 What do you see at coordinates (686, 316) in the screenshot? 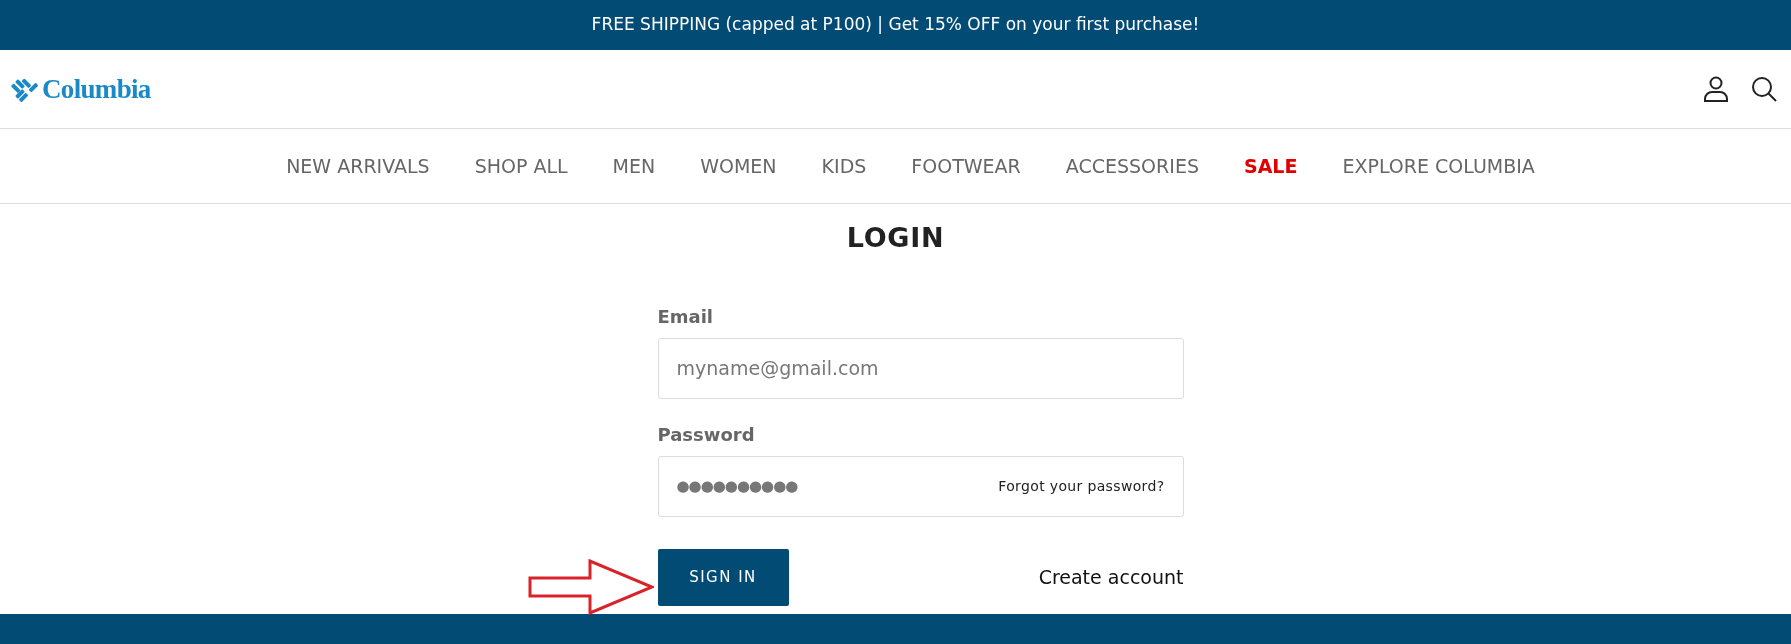
I see `field-label: Email` at bounding box center [686, 316].